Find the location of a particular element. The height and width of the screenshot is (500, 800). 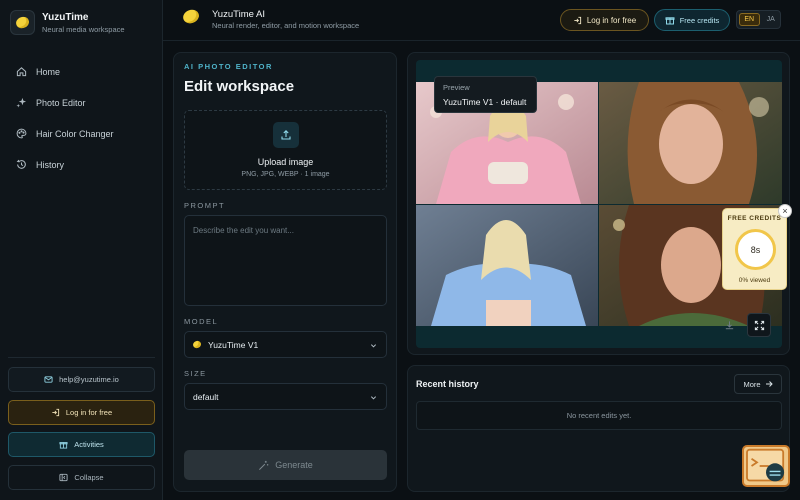

prompt-input is located at coordinates (285, 260).